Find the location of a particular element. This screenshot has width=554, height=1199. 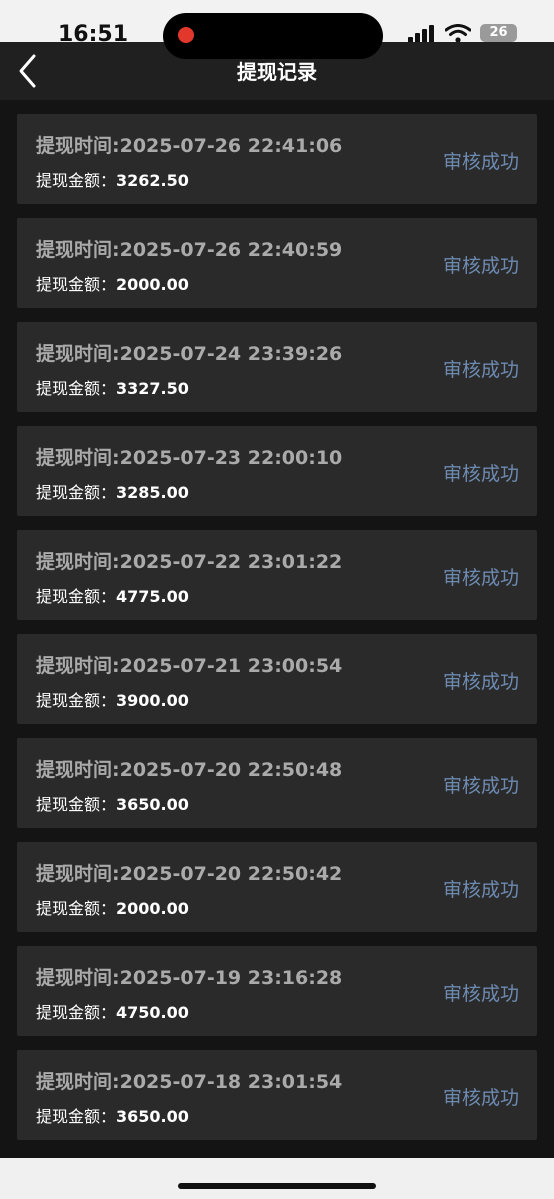

withdrawal-amount: 提现金额：3285.00 is located at coordinates (112, 491).